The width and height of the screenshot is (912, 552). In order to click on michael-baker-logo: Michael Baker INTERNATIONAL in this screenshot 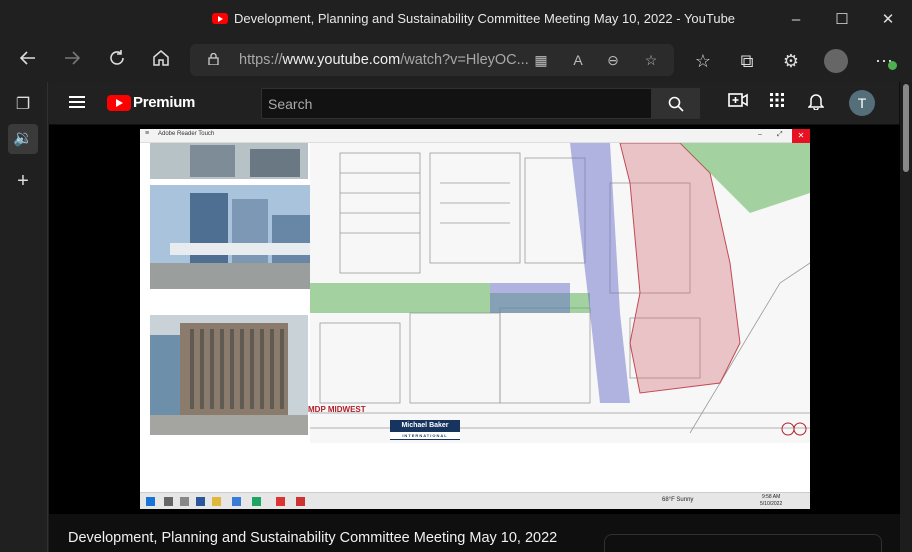, I will do `click(425, 430)`.